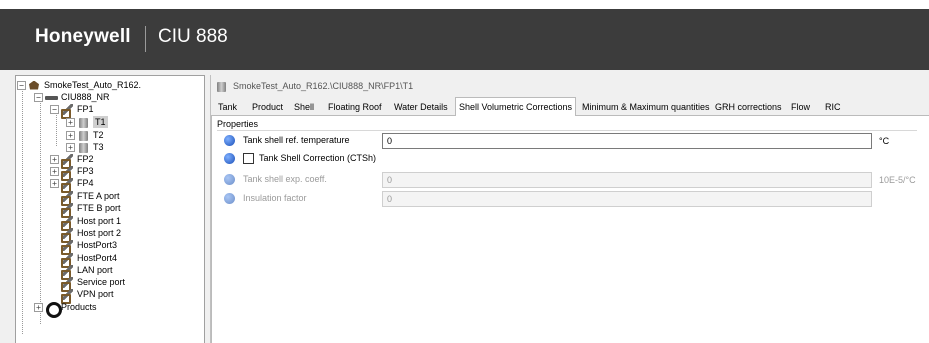 This screenshot has width=929, height=343. What do you see at coordinates (227, 108) in the screenshot?
I see `tab-tank: Tank` at bounding box center [227, 108].